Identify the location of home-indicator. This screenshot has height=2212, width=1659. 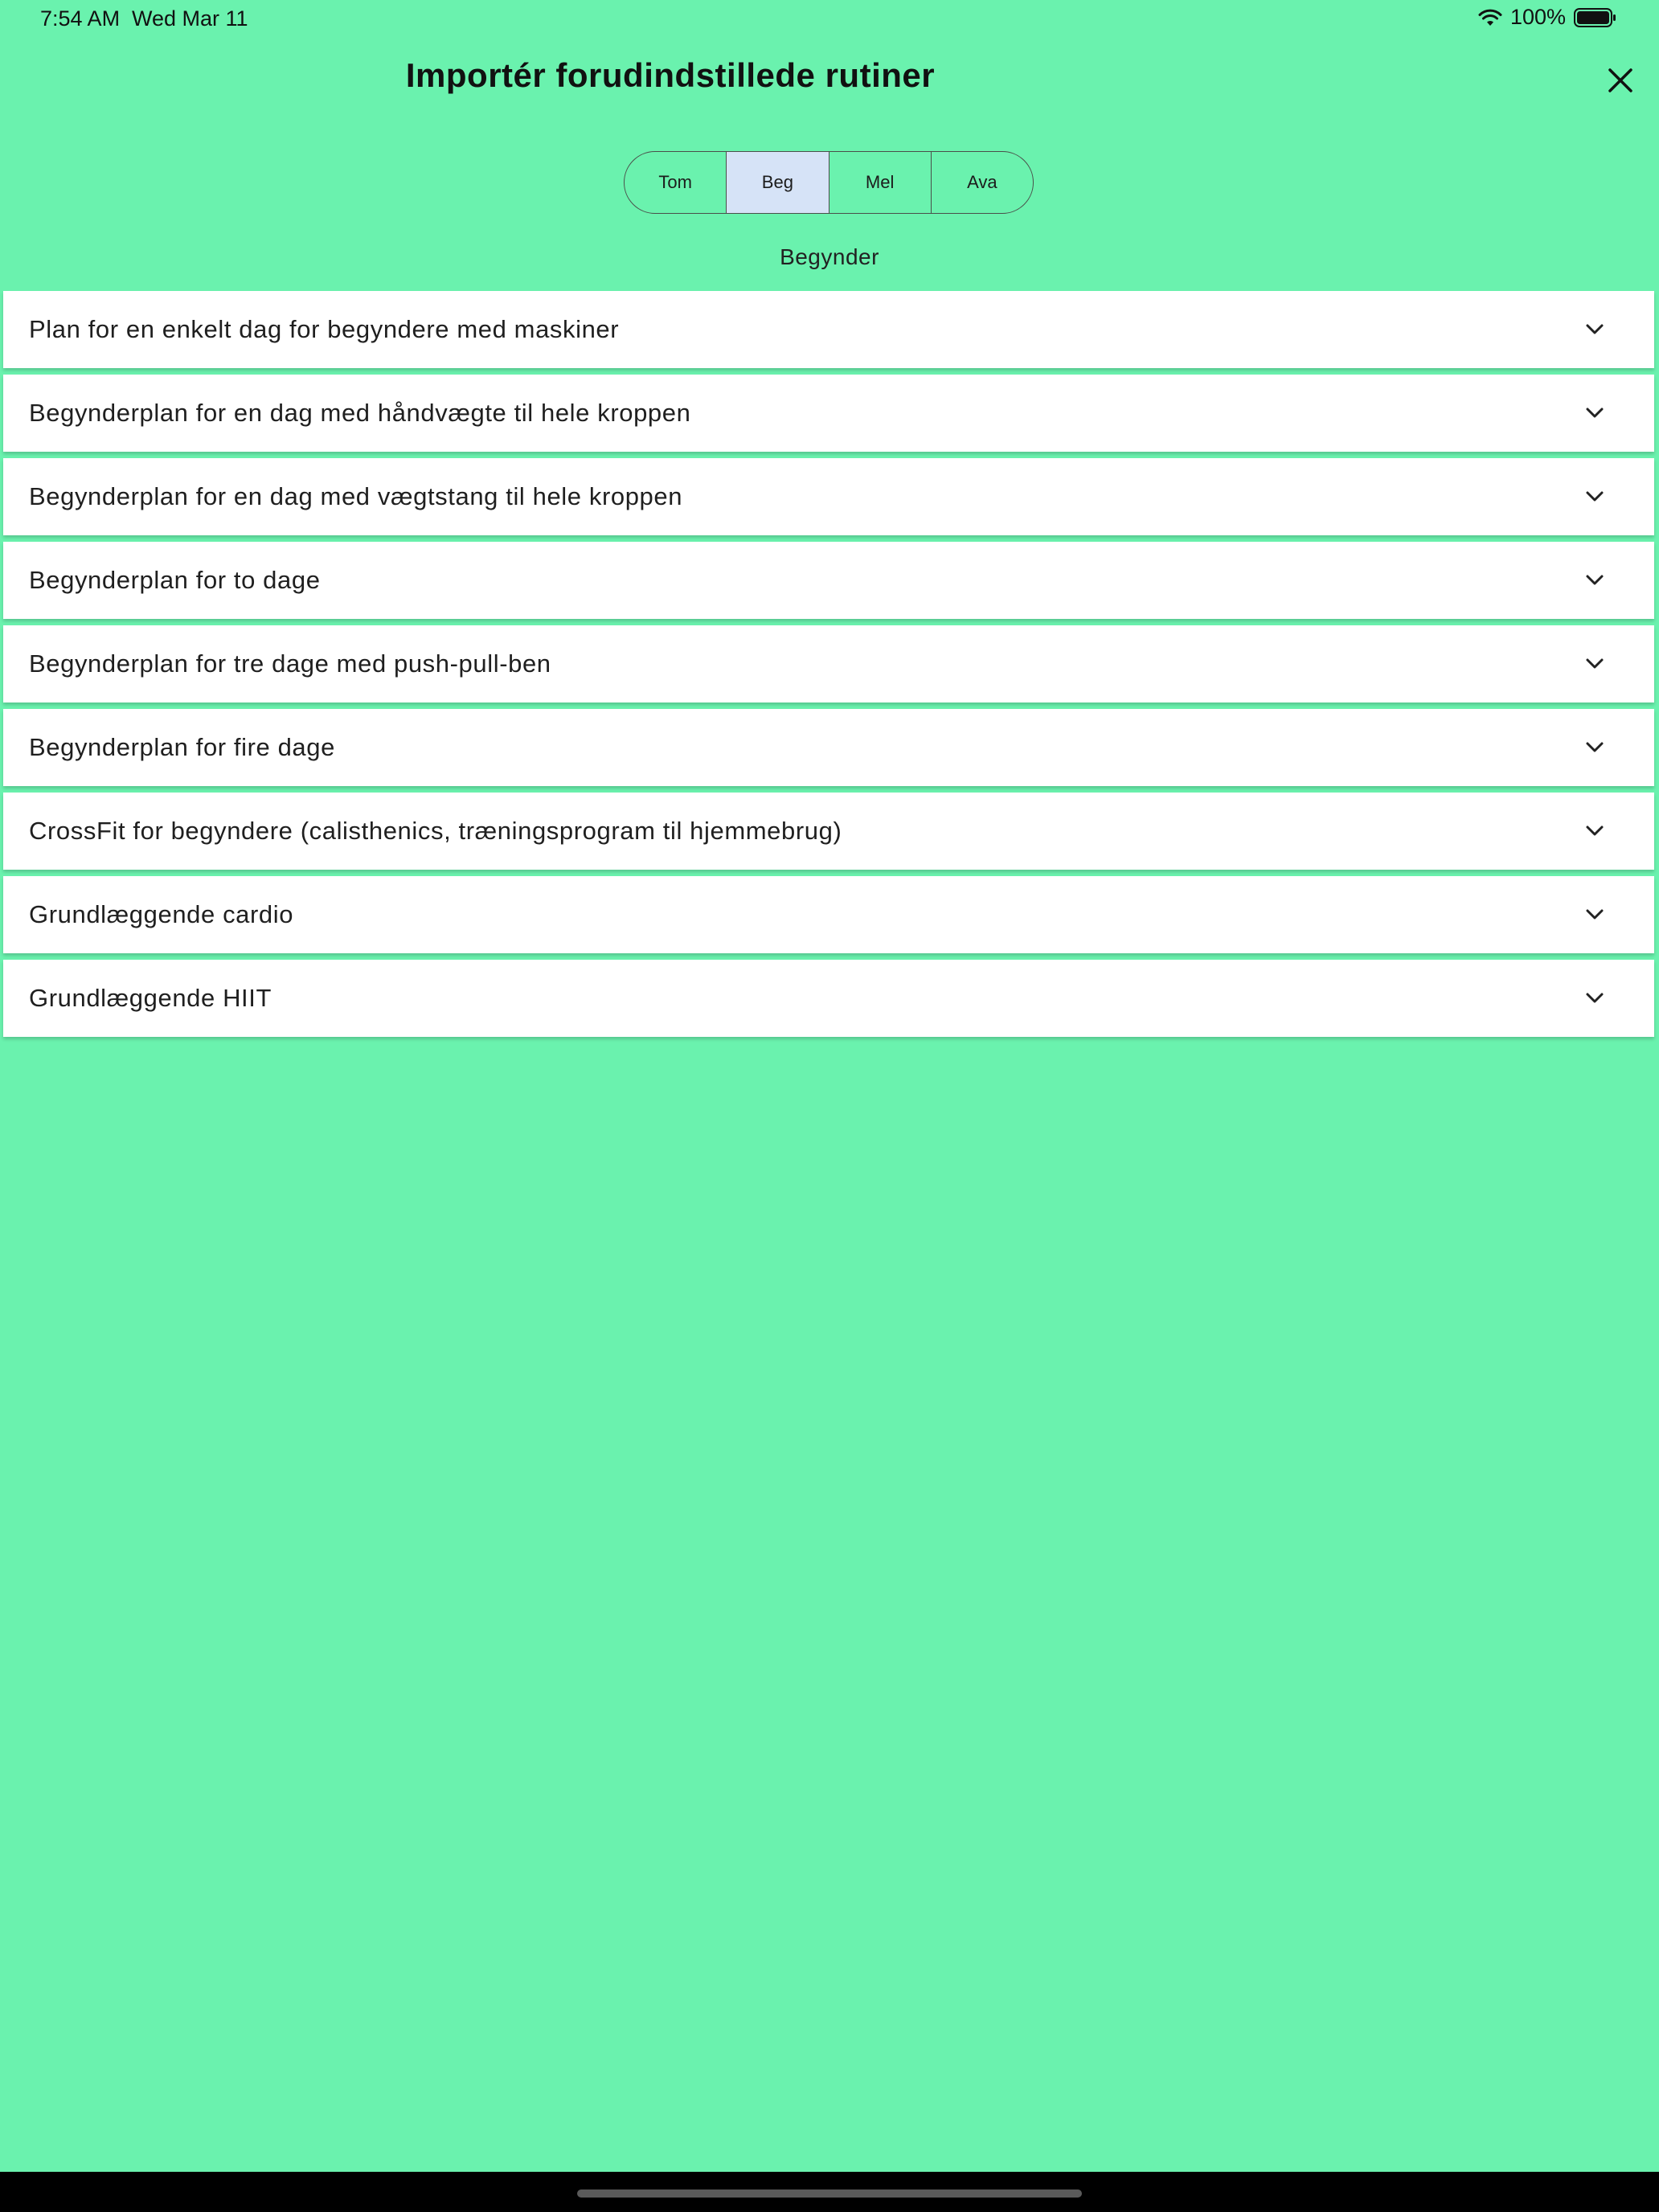
(829, 2193).